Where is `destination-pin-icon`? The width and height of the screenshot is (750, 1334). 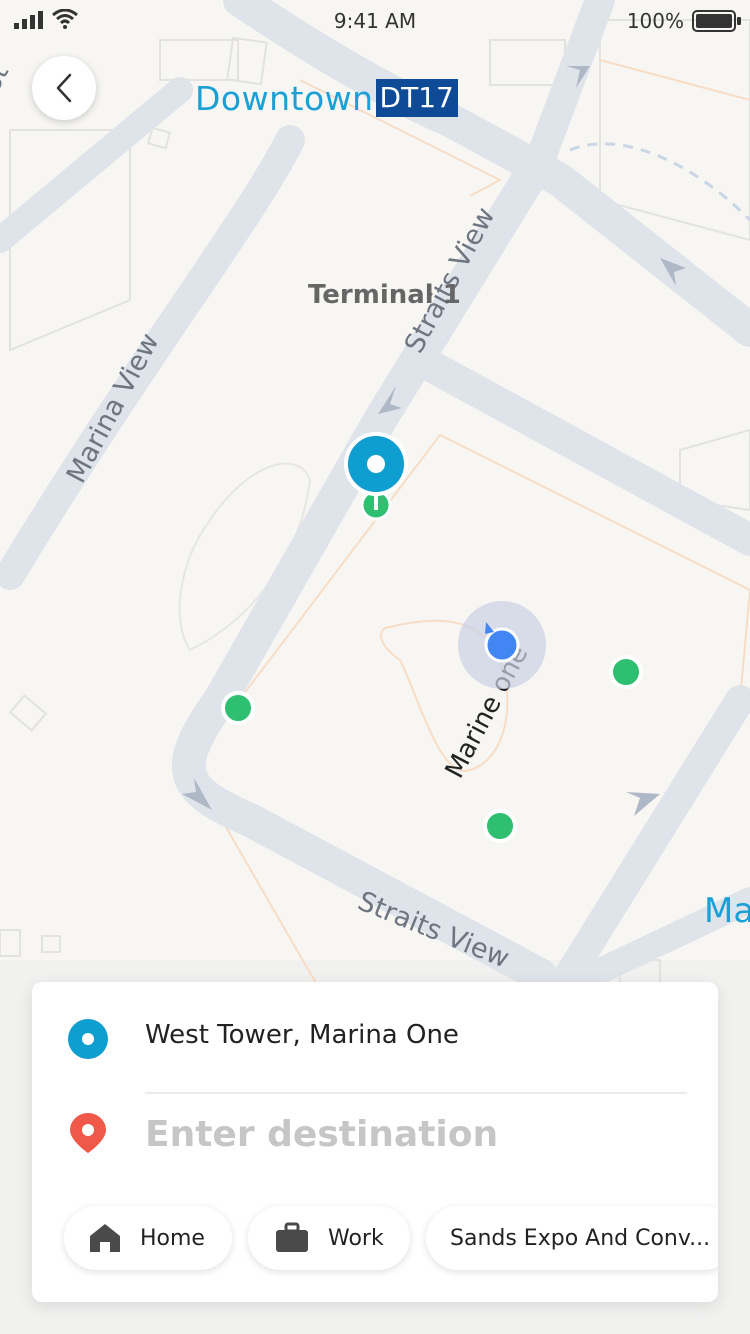 destination-pin-icon is located at coordinates (88, 1133).